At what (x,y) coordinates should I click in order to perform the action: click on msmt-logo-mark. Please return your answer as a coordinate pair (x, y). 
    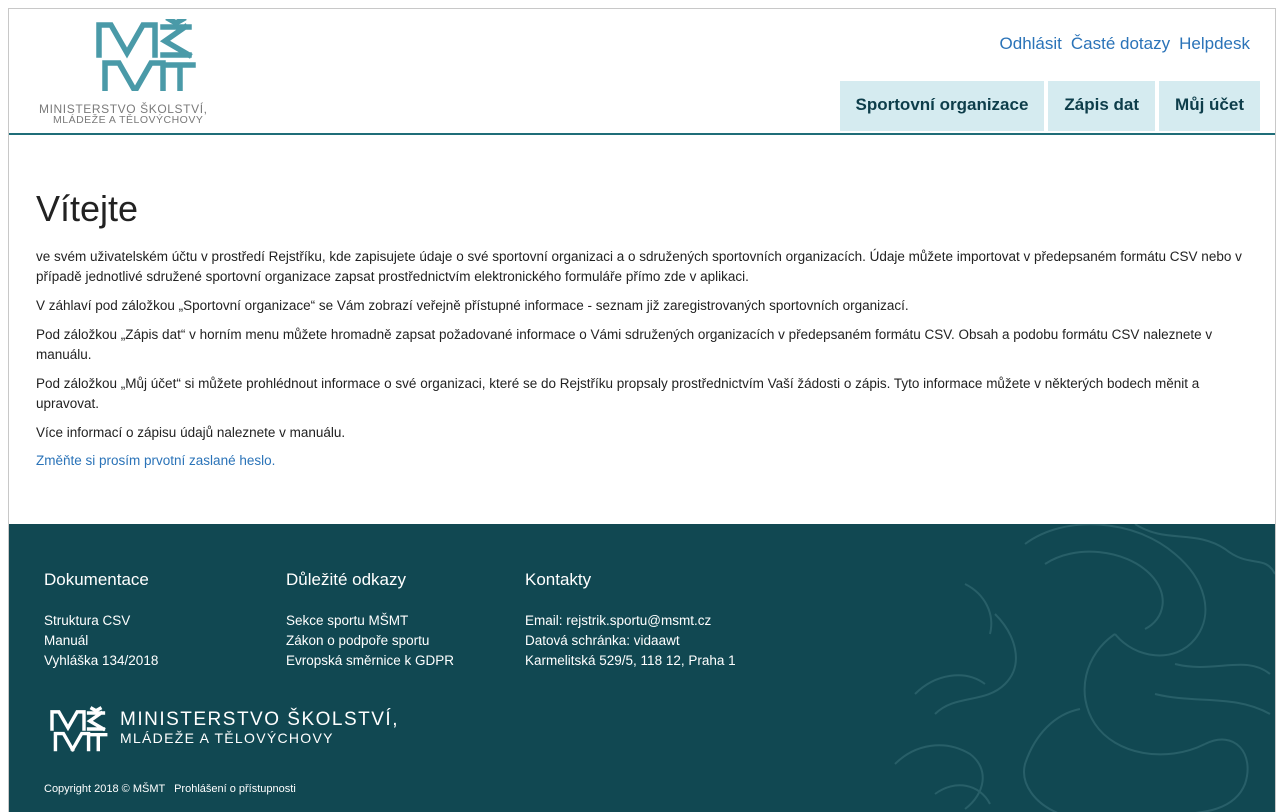
    Looking at the image, I should click on (146, 55).